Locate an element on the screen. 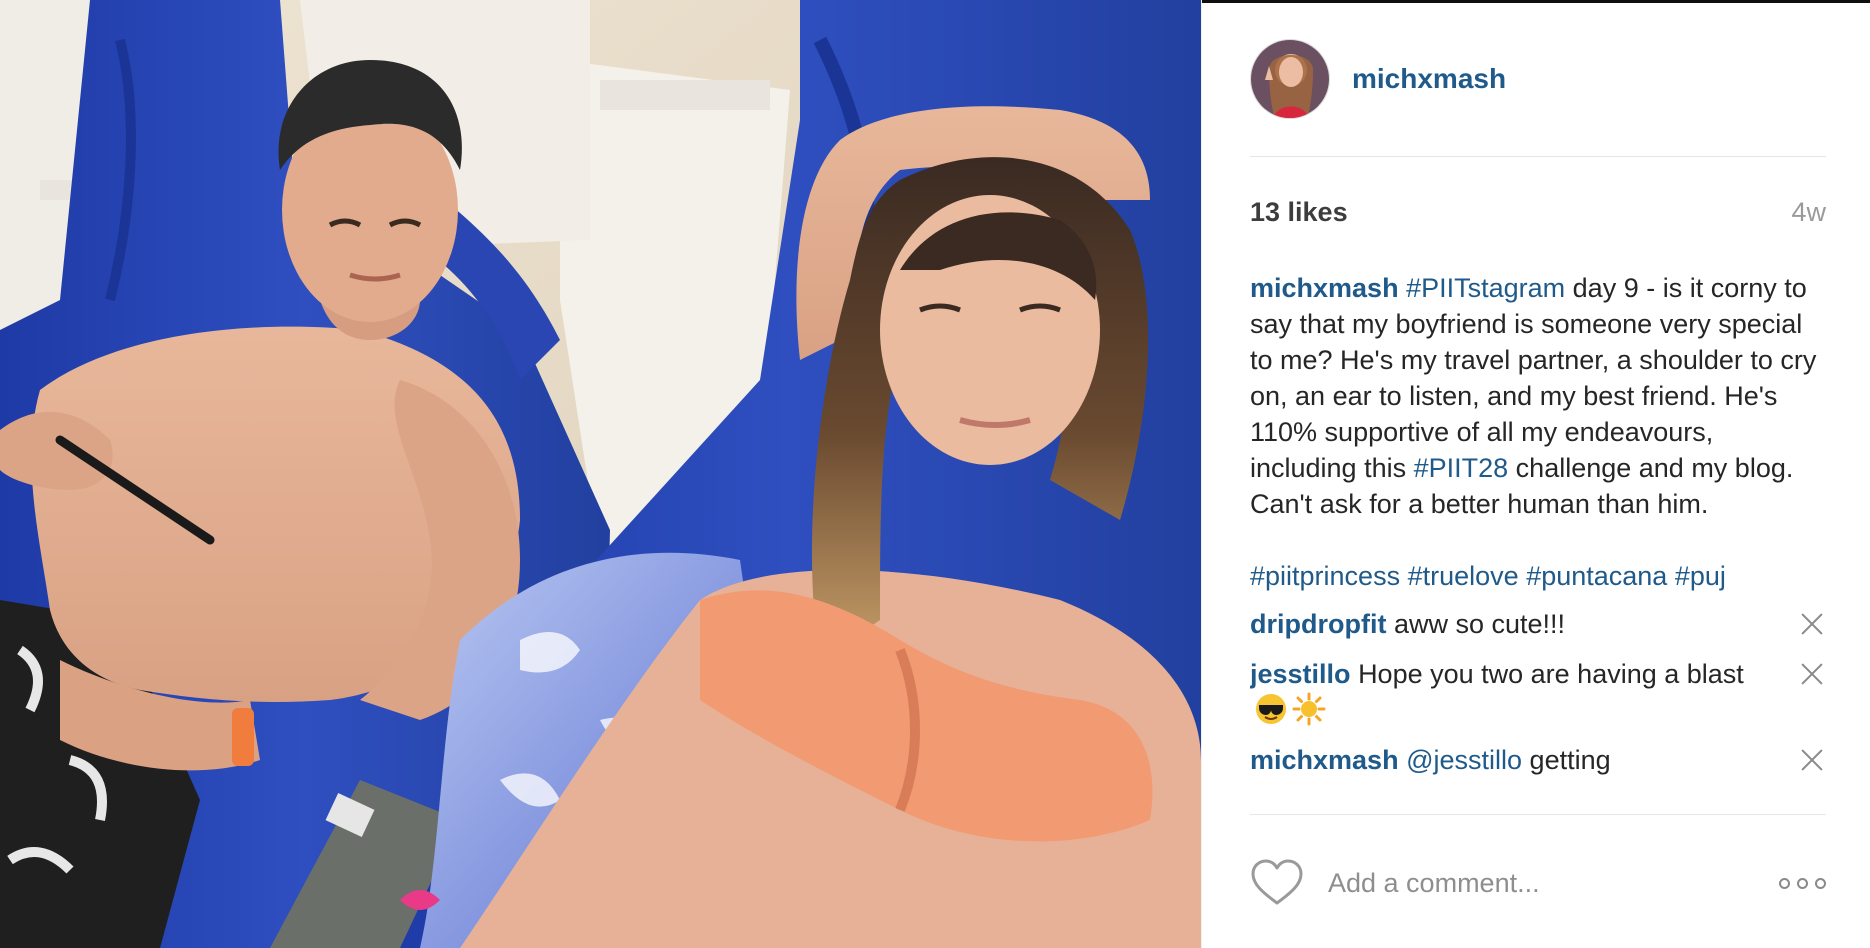 This screenshot has height=948, width=1870. caption-tags: #piitprincess #truelove #puntacana #puj is located at coordinates (1535, 576).